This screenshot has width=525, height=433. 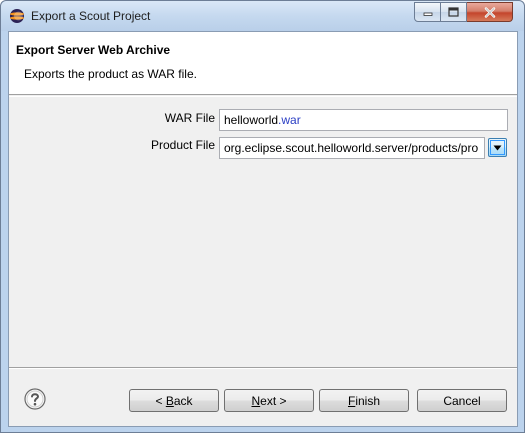 I want to click on window-title: Export a Scout Project, so click(x=91, y=16).